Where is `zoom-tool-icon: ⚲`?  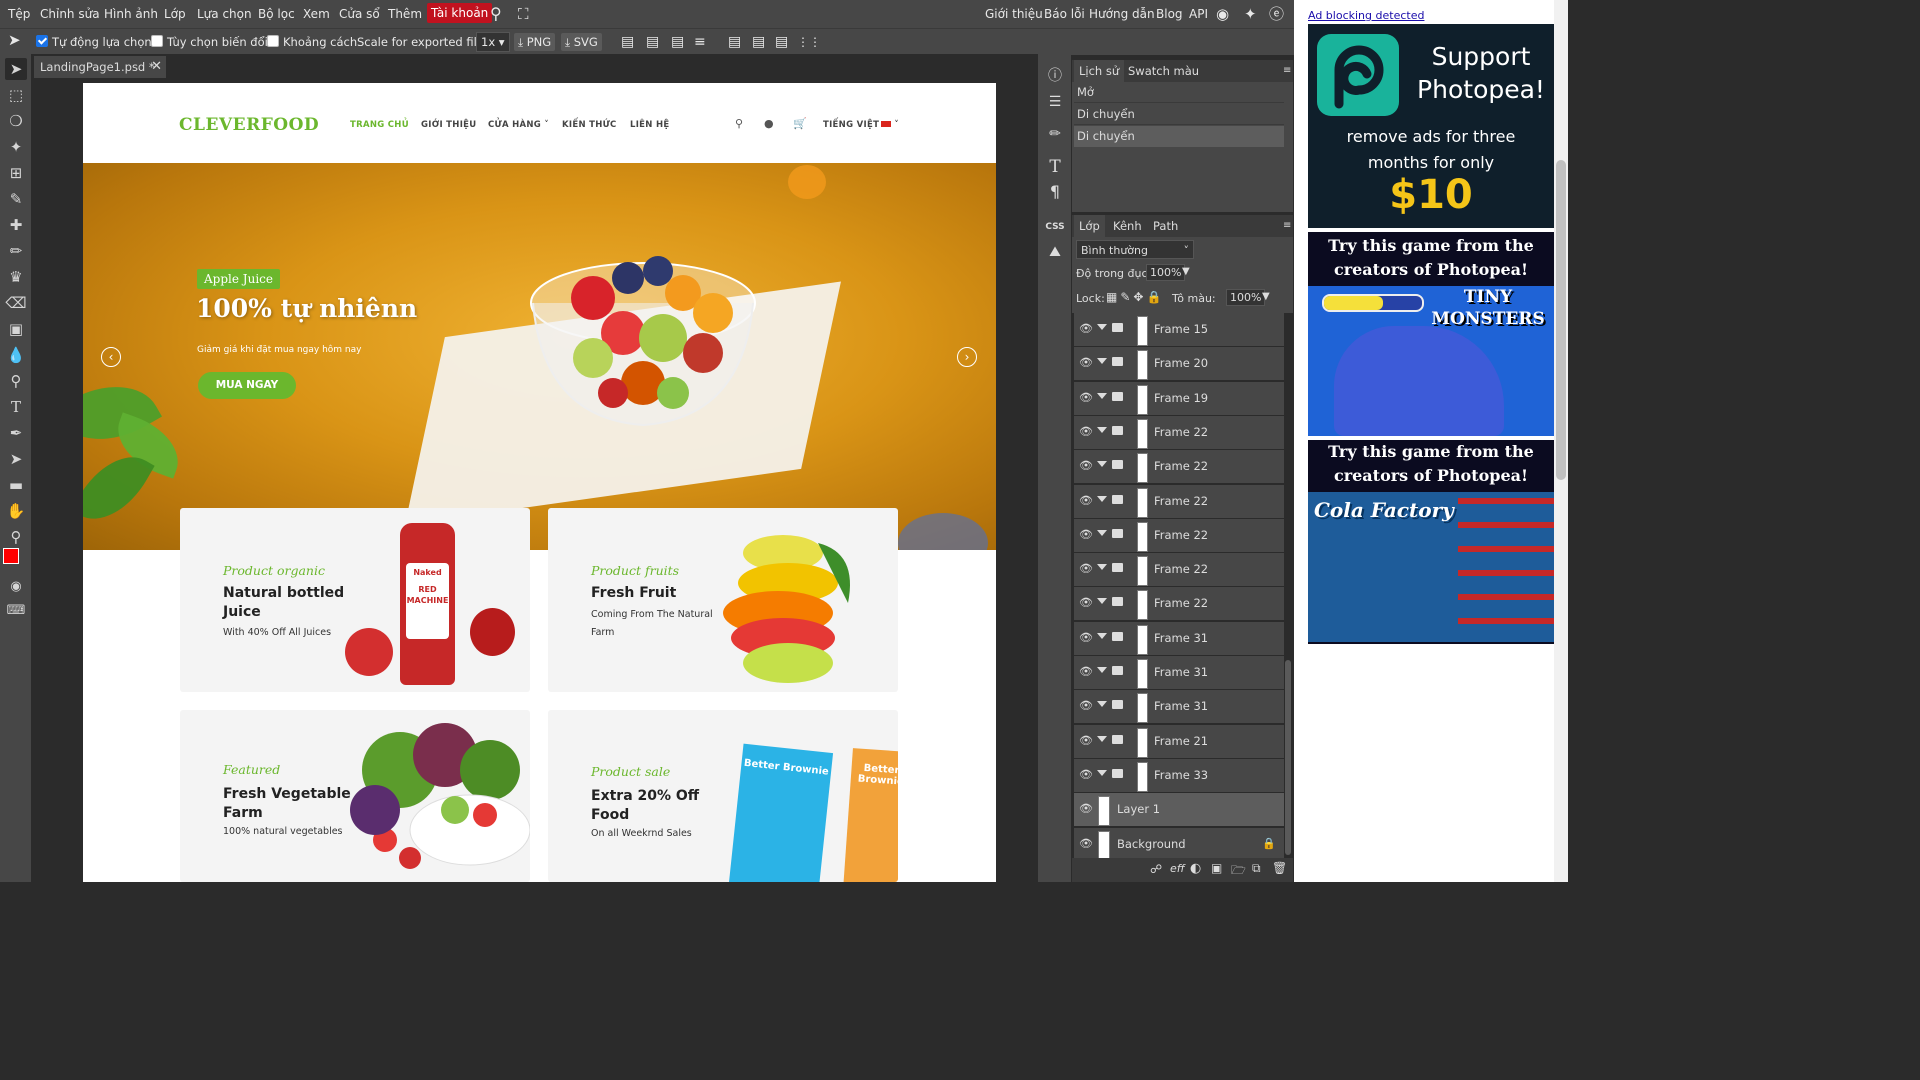 zoom-tool-icon: ⚲ is located at coordinates (16, 537).